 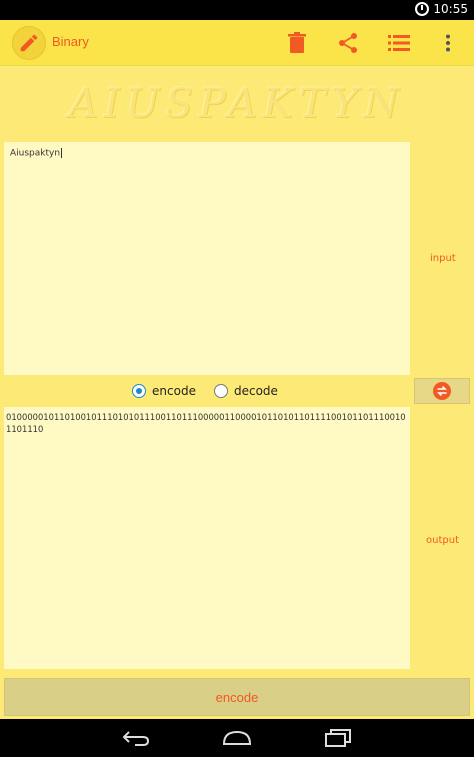 I want to click on radio-unchecked-icon, so click(x=220, y=391).